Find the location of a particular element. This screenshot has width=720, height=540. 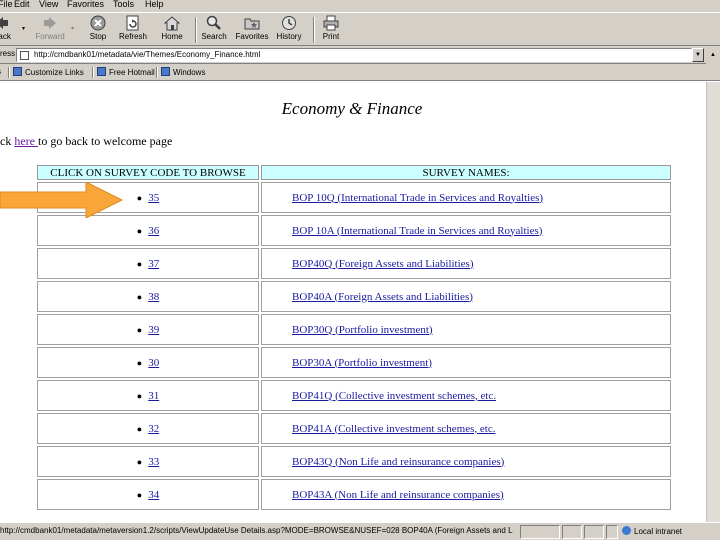

survey-code-link: 32 is located at coordinates (153, 429).